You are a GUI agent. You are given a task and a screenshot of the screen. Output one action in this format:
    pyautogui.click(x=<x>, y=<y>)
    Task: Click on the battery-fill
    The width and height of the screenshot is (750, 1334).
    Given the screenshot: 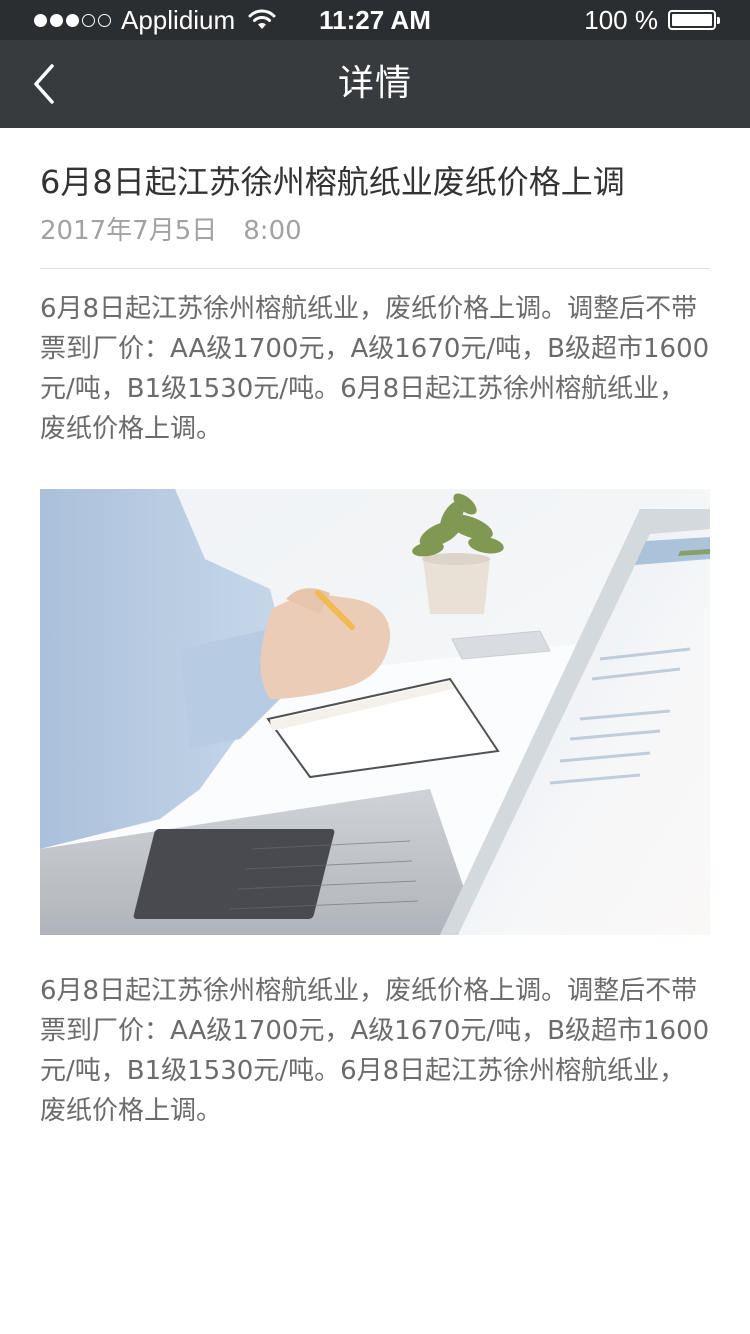 What is the action you would take?
    pyautogui.click(x=692, y=20)
    